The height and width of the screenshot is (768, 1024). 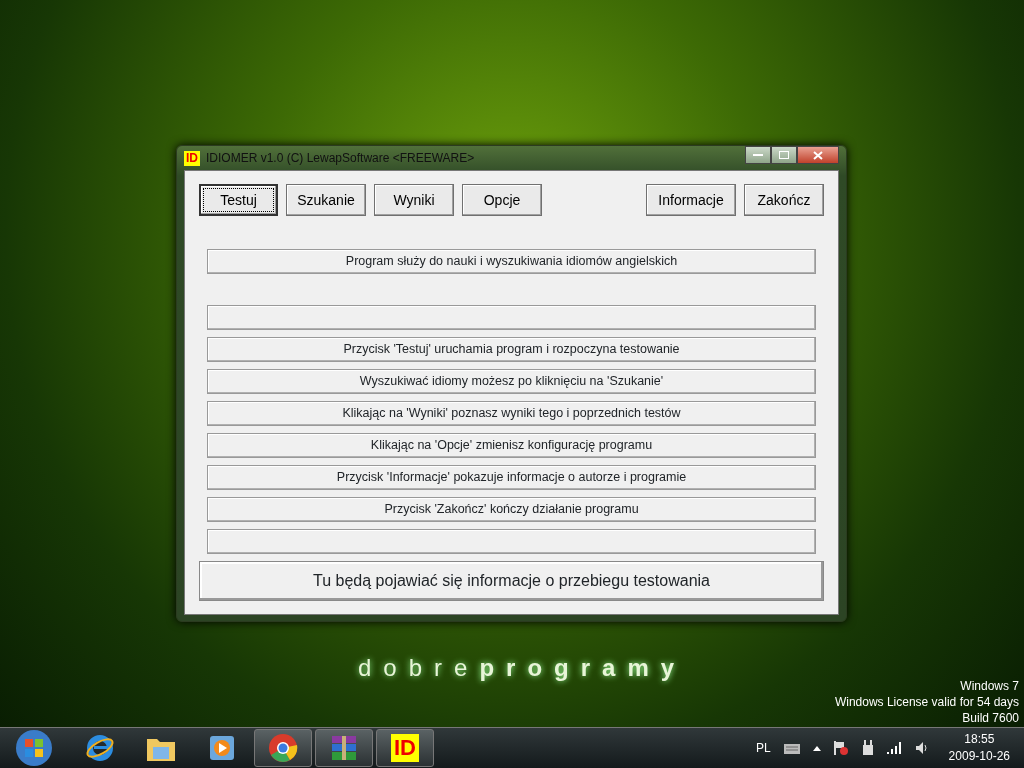 I want to click on keyboard-icon, so click(x=791, y=748).